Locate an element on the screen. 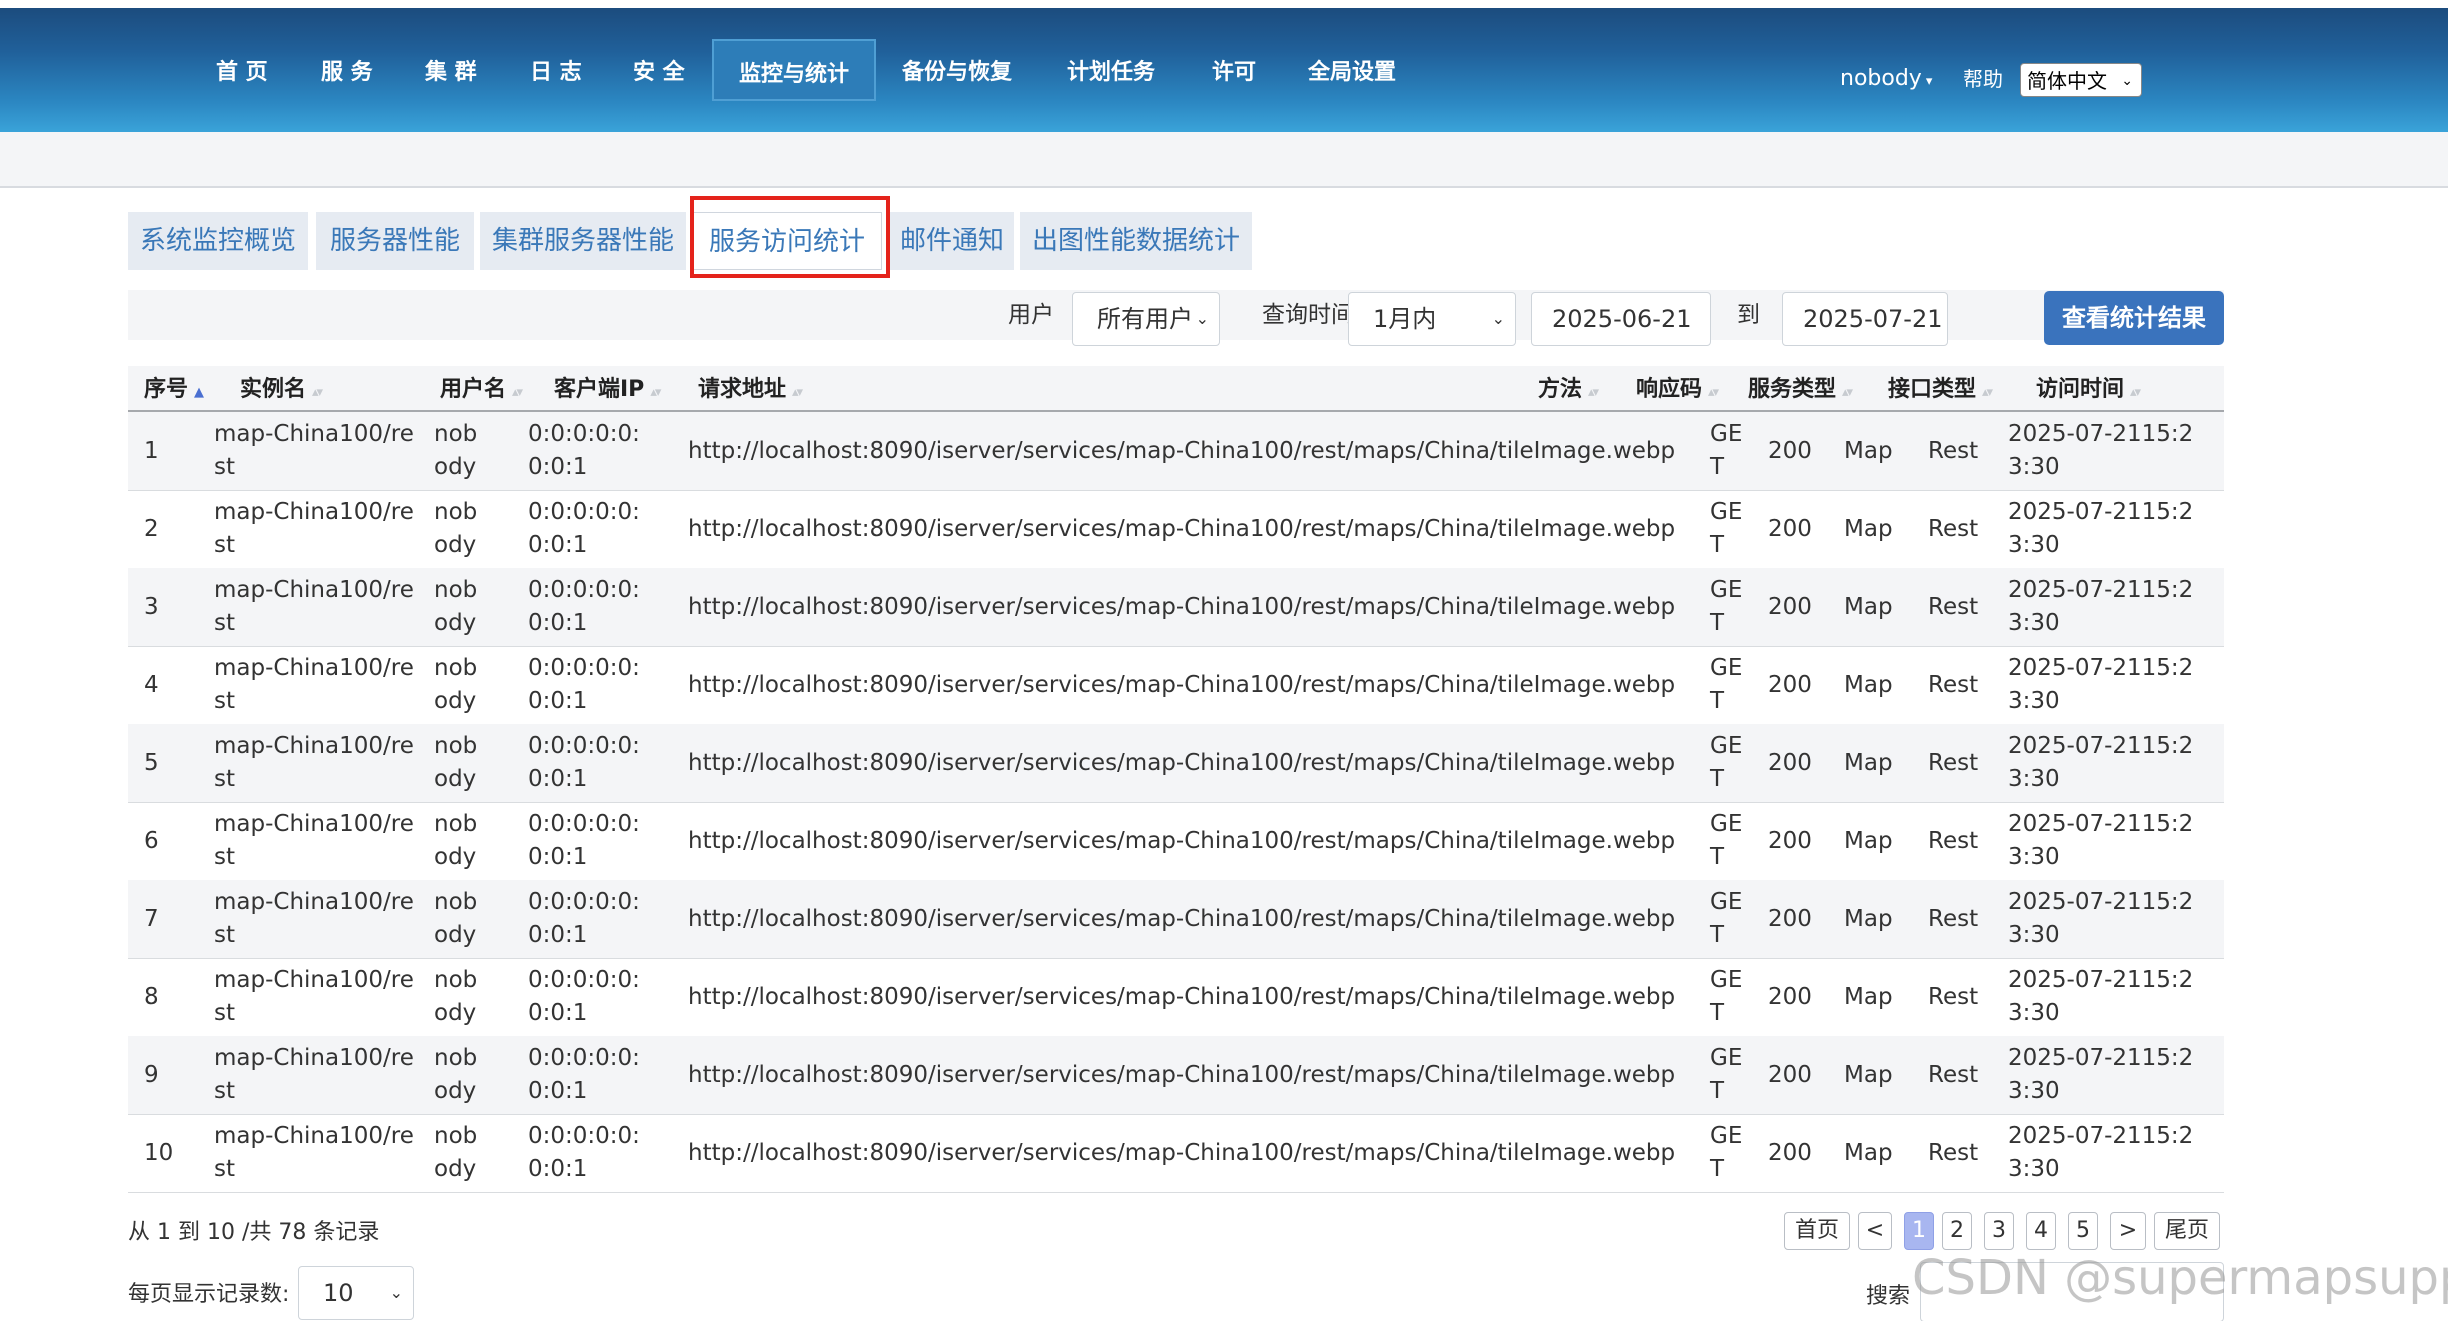  start-date-value: 2025-06-21 is located at coordinates (1622, 319).